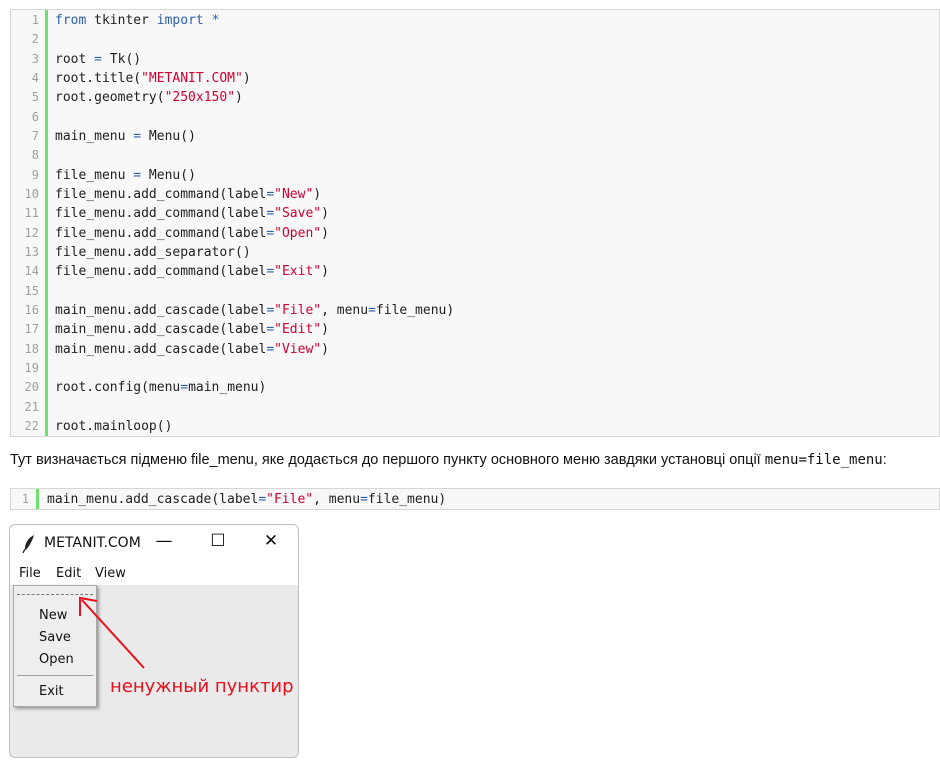 Image resolution: width=940 pixels, height=765 pixels. Describe the element at coordinates (35, 97) in the screenshot. I see `line-number: 5` at that location.